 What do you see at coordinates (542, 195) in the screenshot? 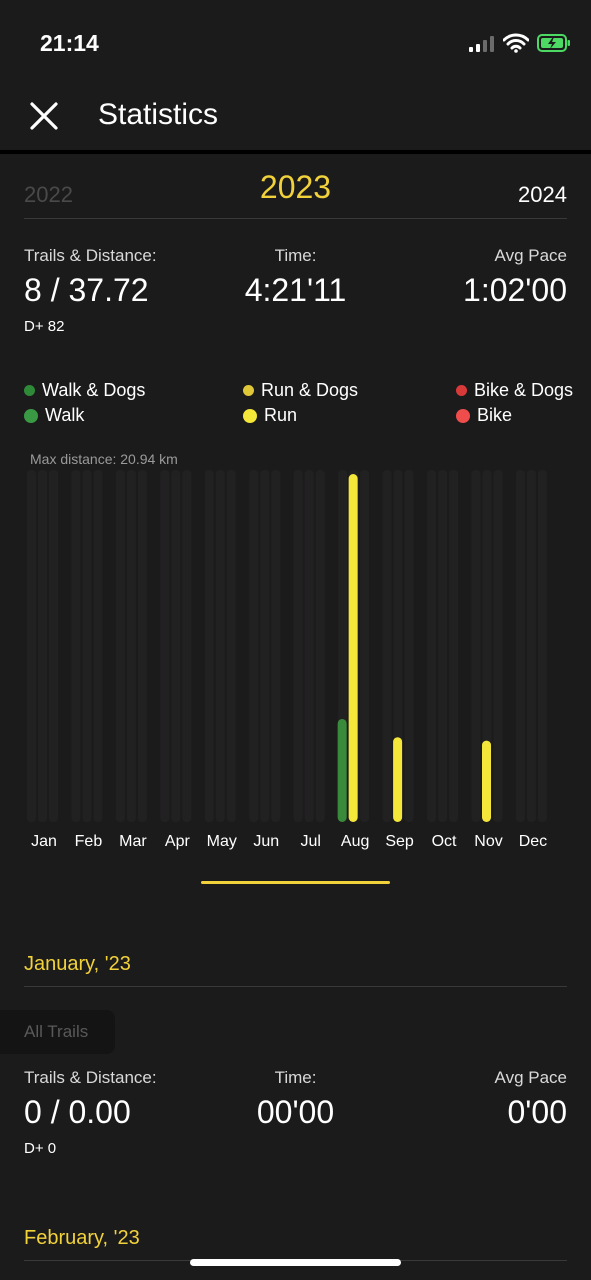
I see `year-next-button: 2024` at bounding box center [542, 195].